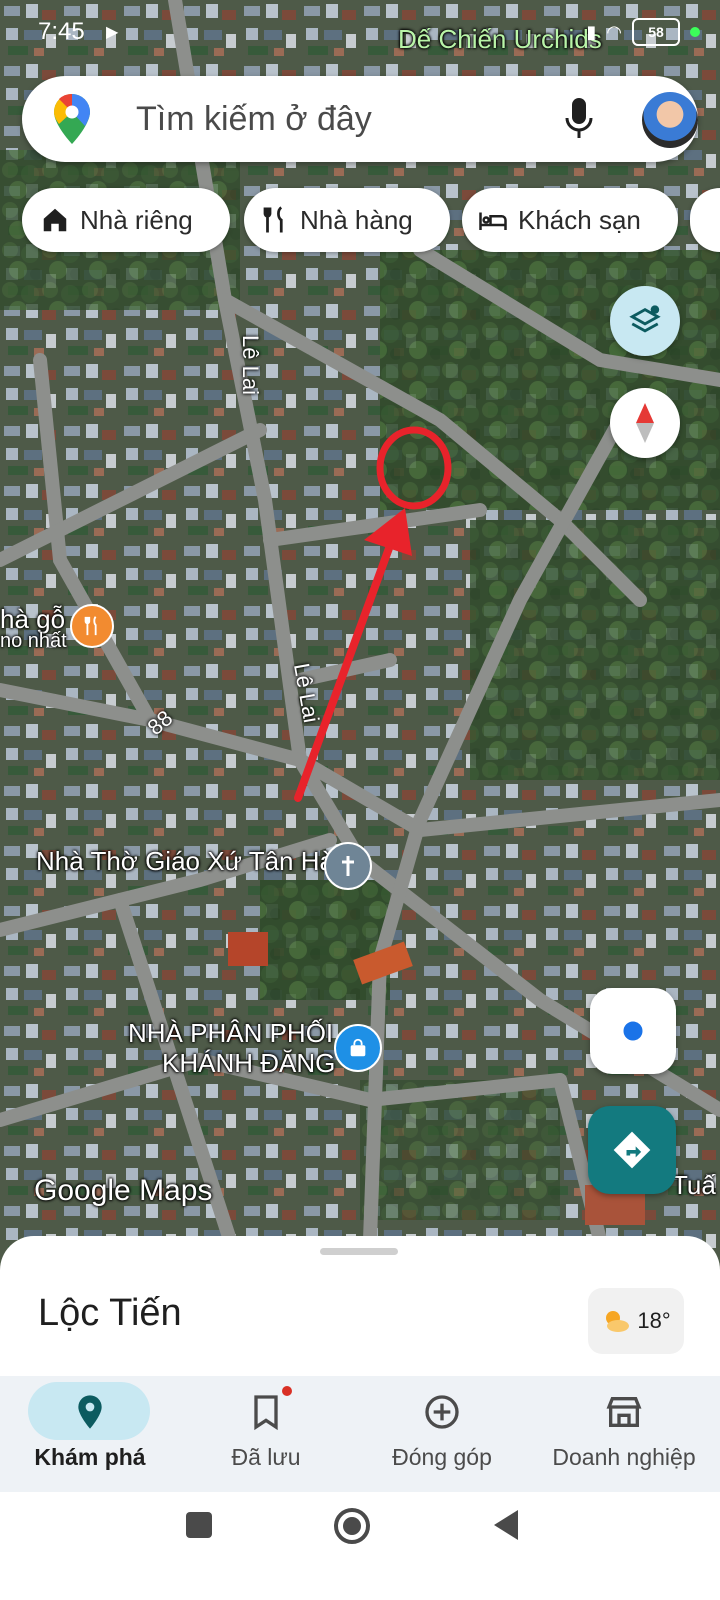  I want to click on bottom-navigation: Khám phá Đã lưu Đóng góp Doanh nghiệp, so click(360, 1434).